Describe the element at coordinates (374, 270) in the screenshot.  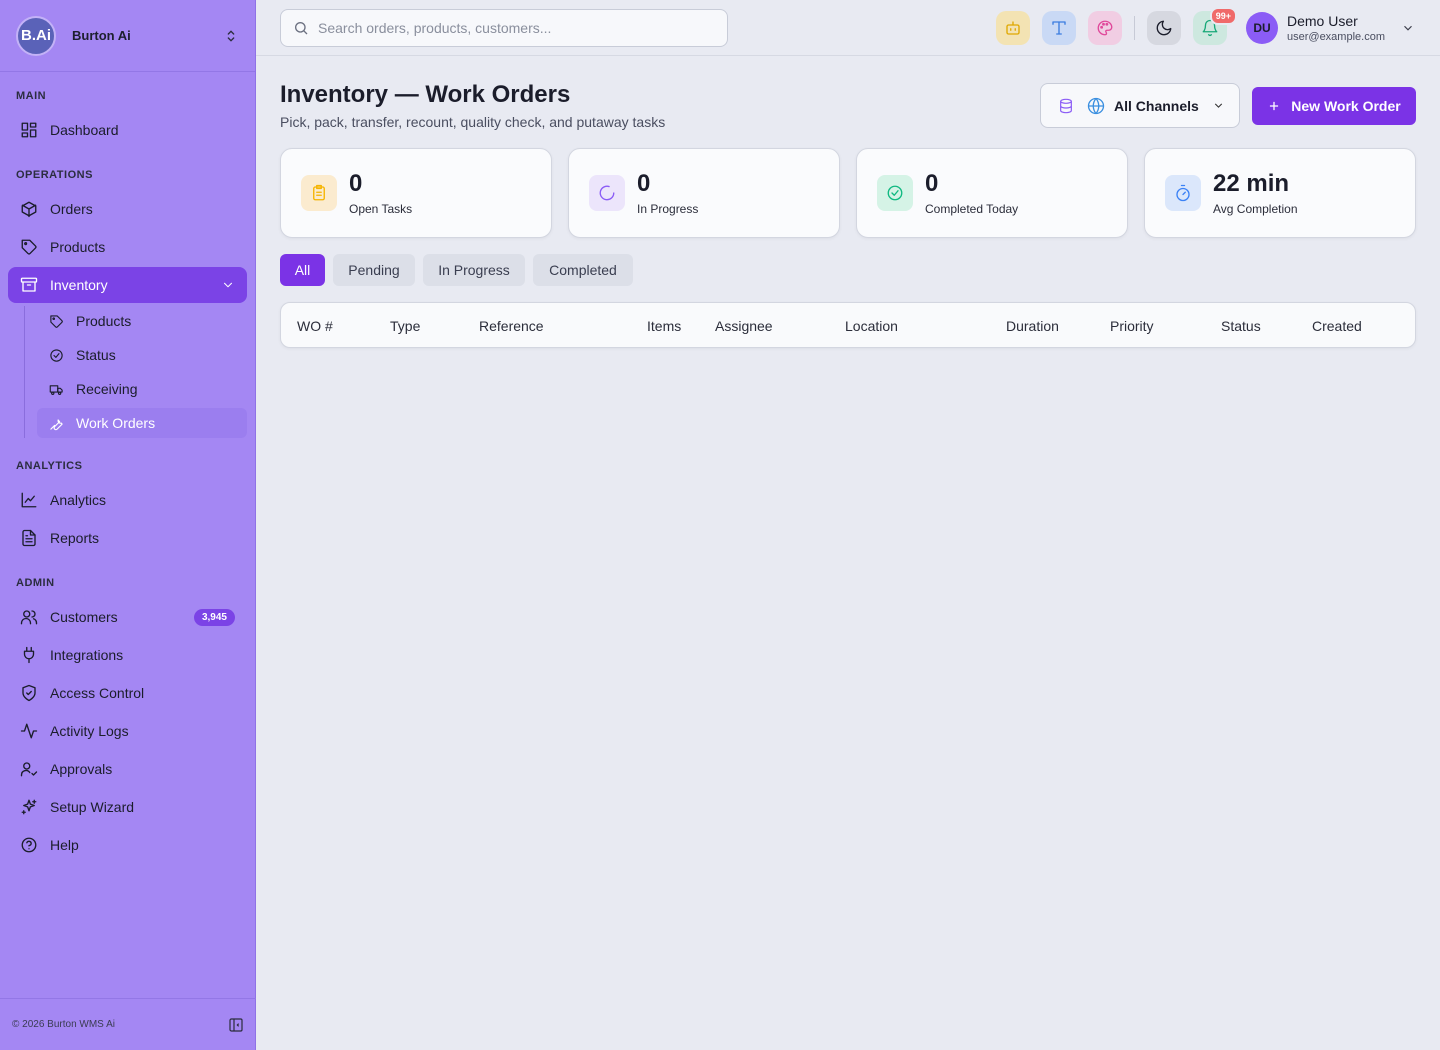
I see `filter-tab-pending: Pending` at that location.